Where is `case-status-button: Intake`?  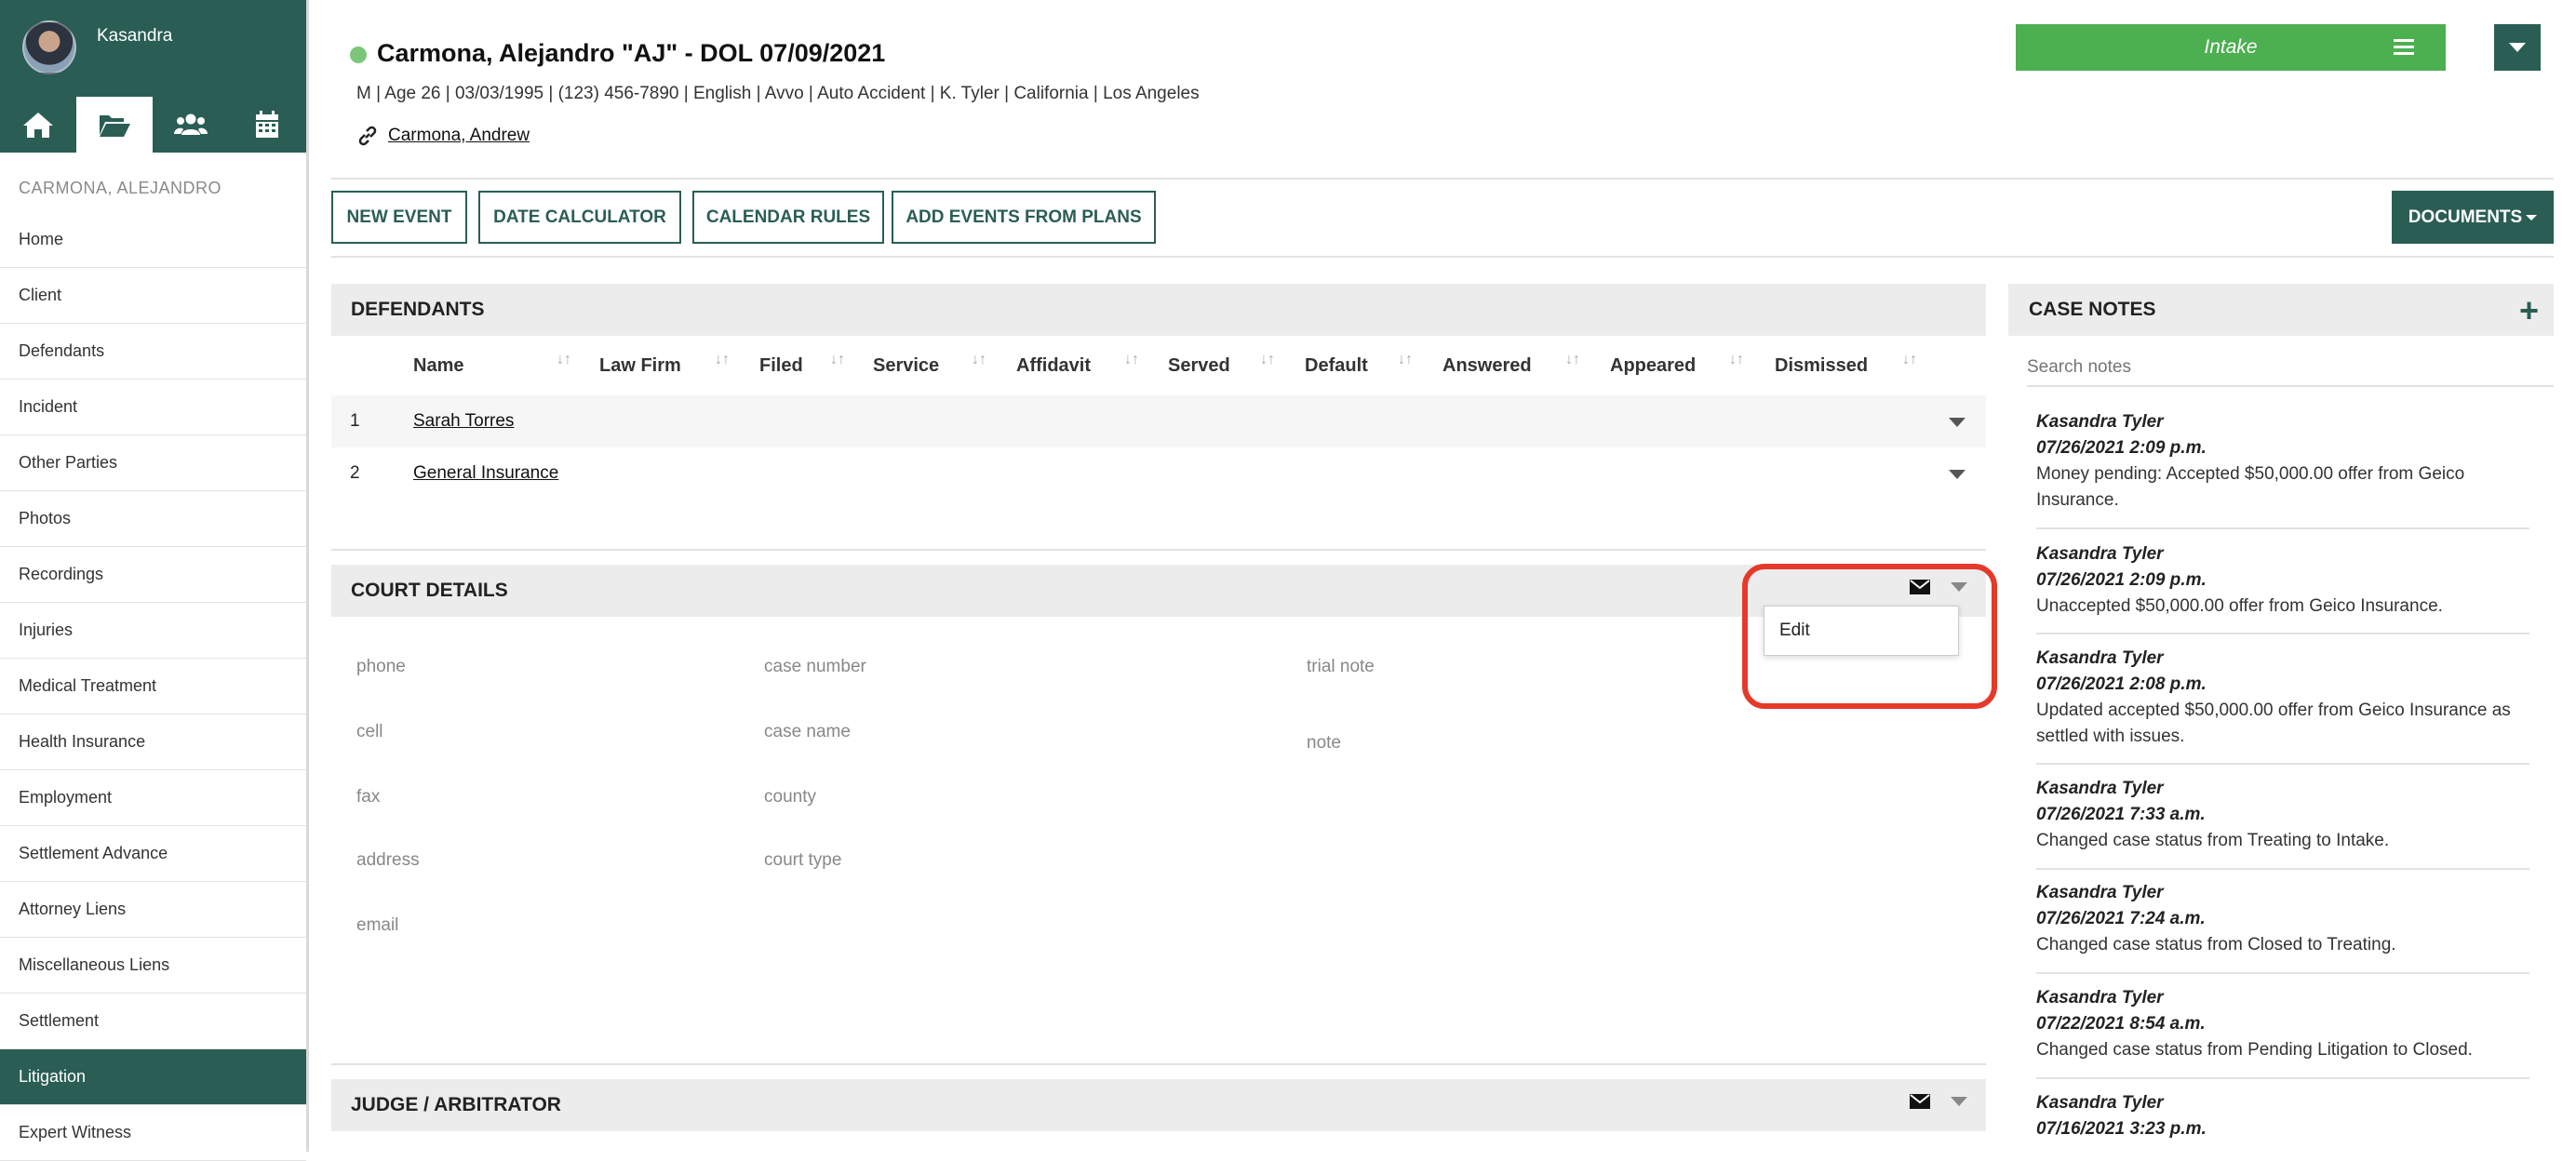 case-status-button: Intake is located at coordinates (2231, 47).